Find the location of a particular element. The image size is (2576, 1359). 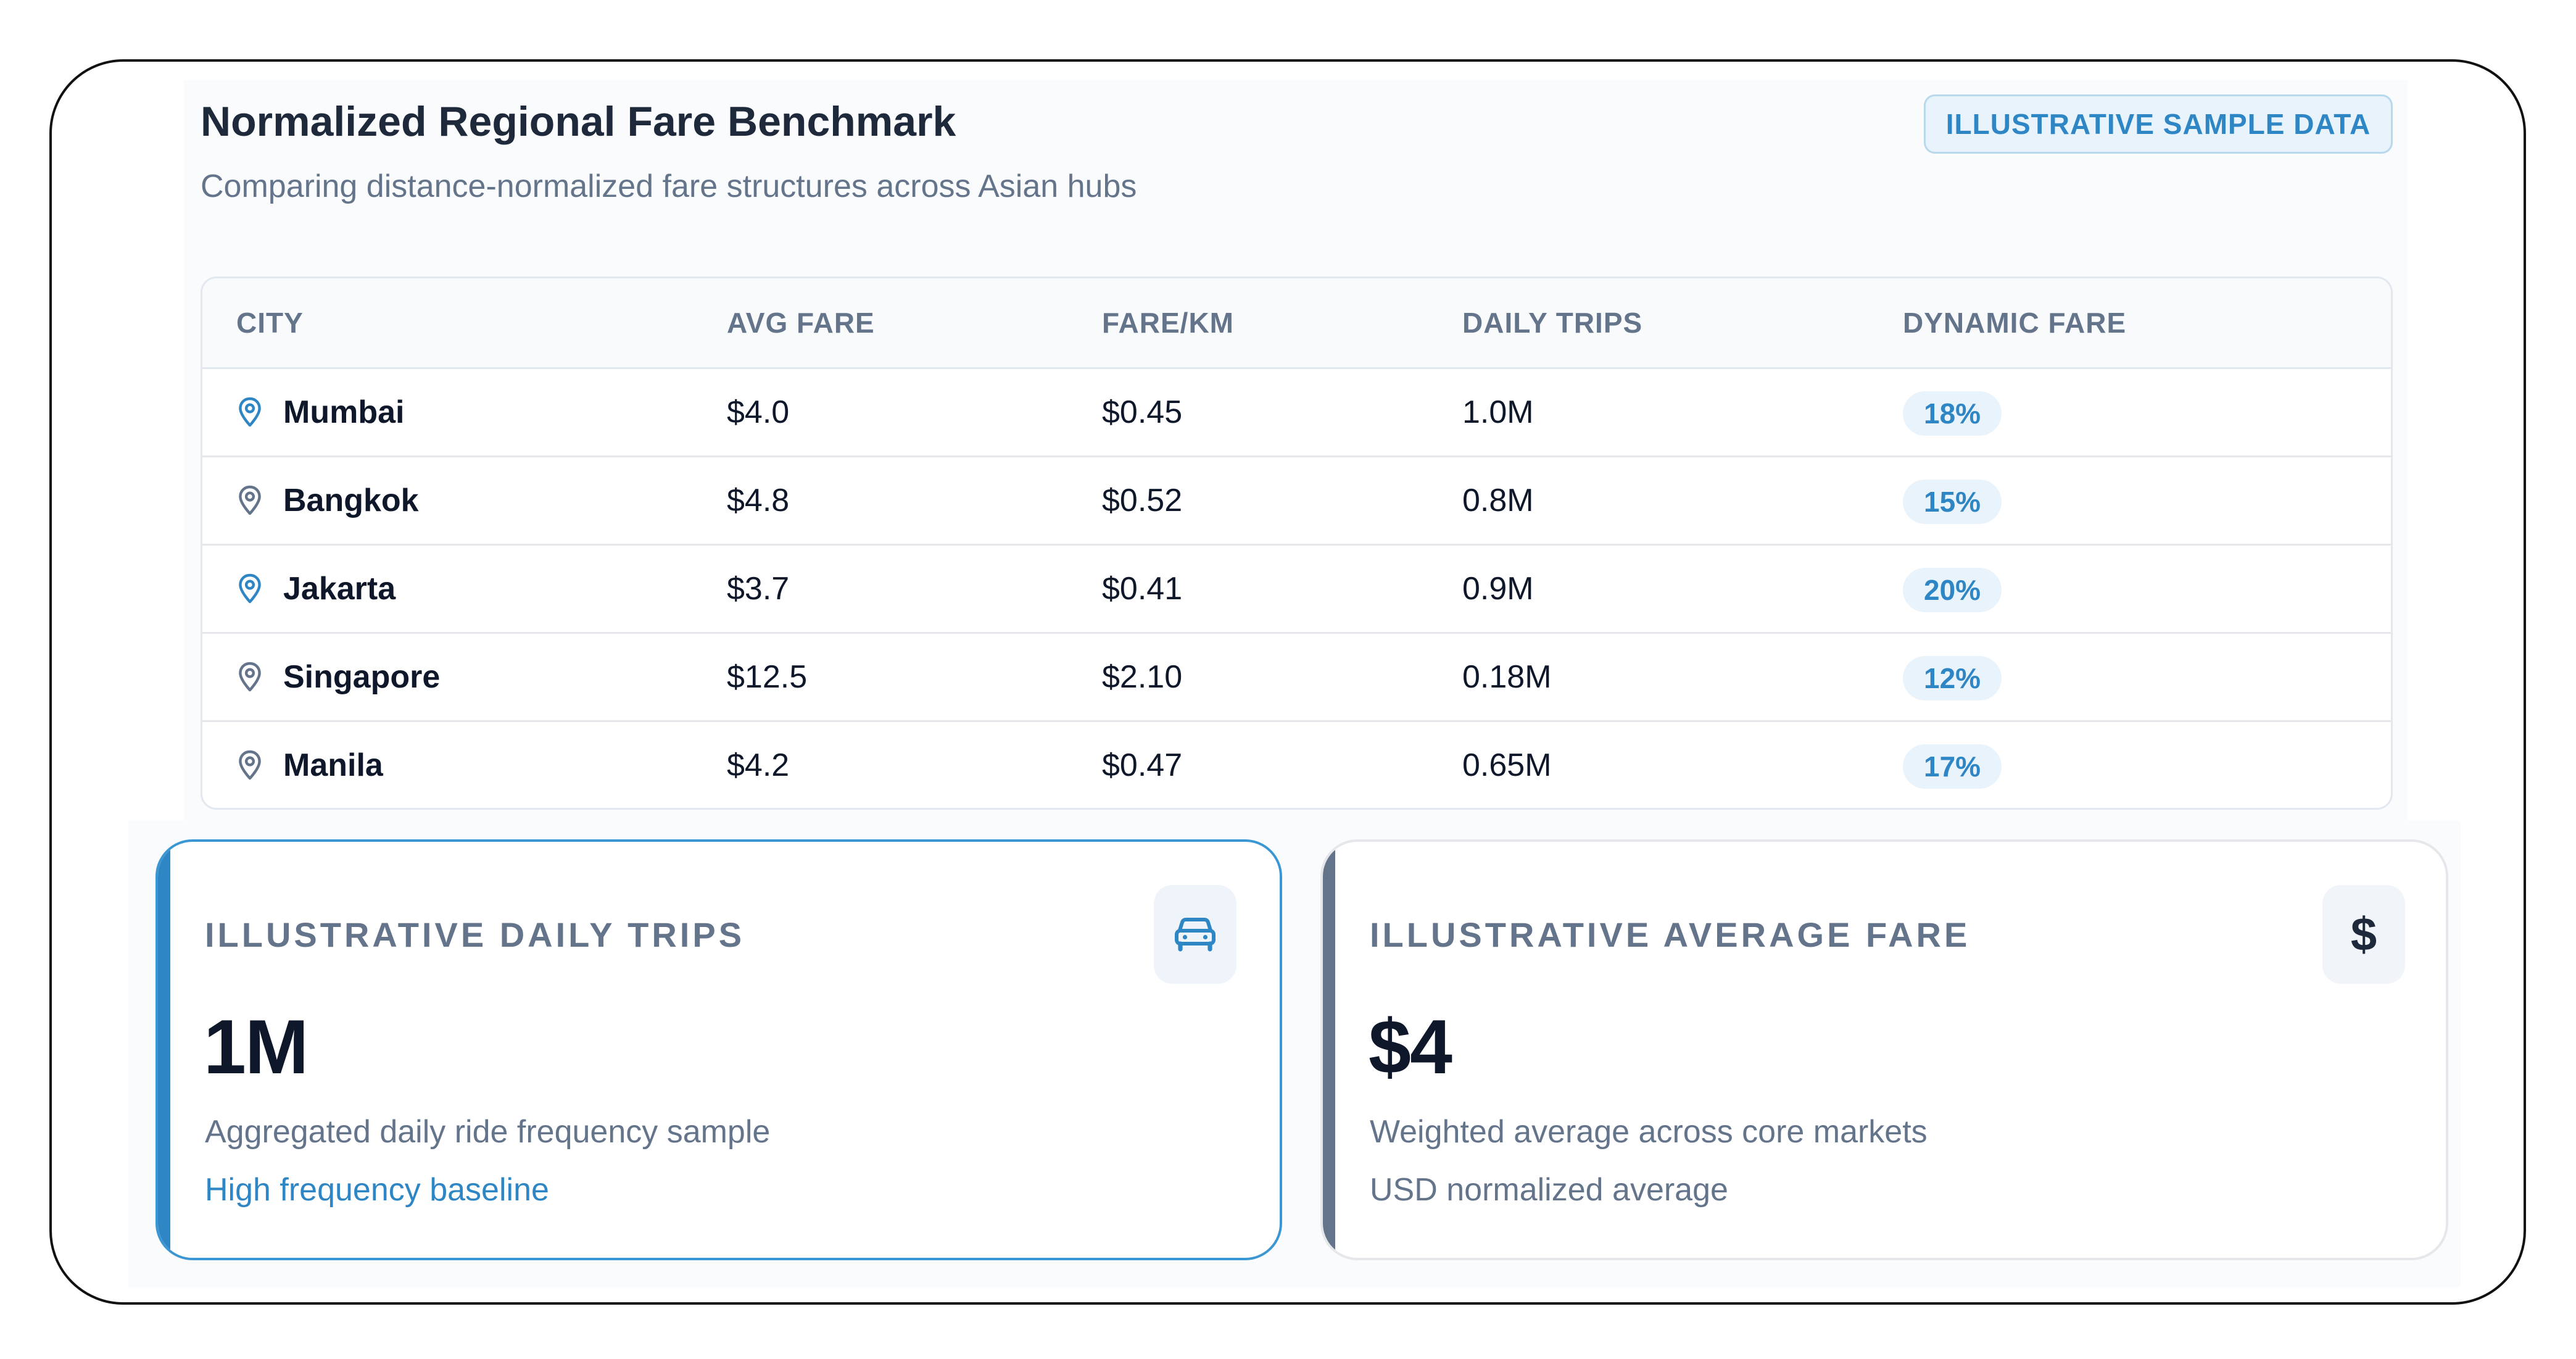

dollar-glyph: $ is located at coordinates (2363, 934).